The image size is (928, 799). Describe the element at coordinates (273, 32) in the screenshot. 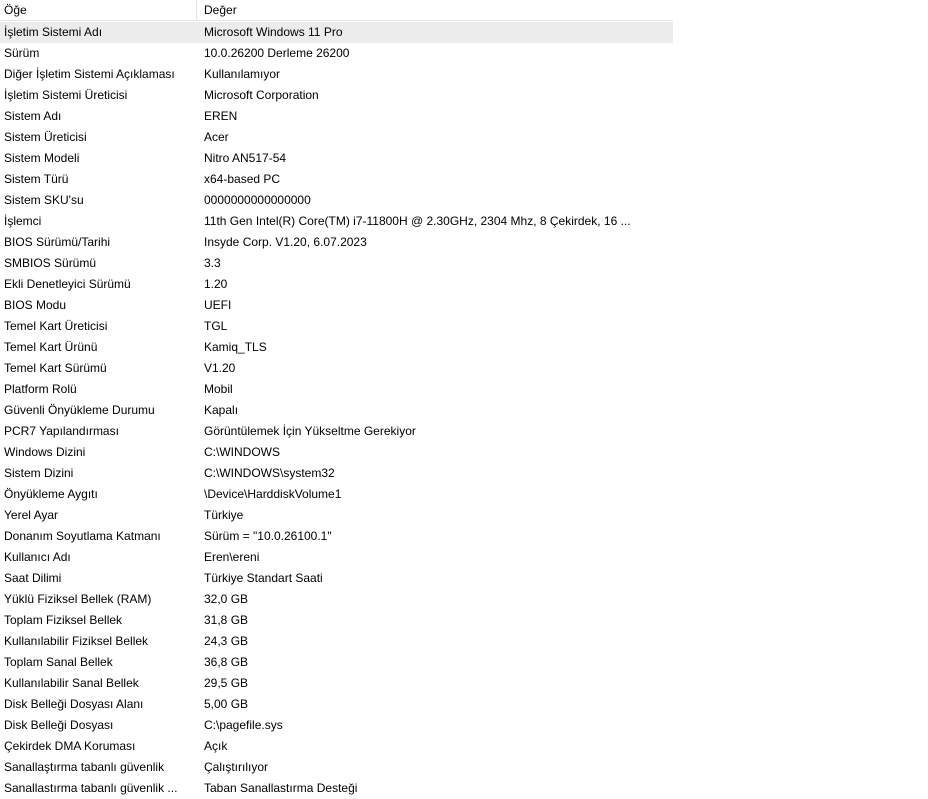

I see `row-item-value: Microsoft Windows 11 Pro` at that location.